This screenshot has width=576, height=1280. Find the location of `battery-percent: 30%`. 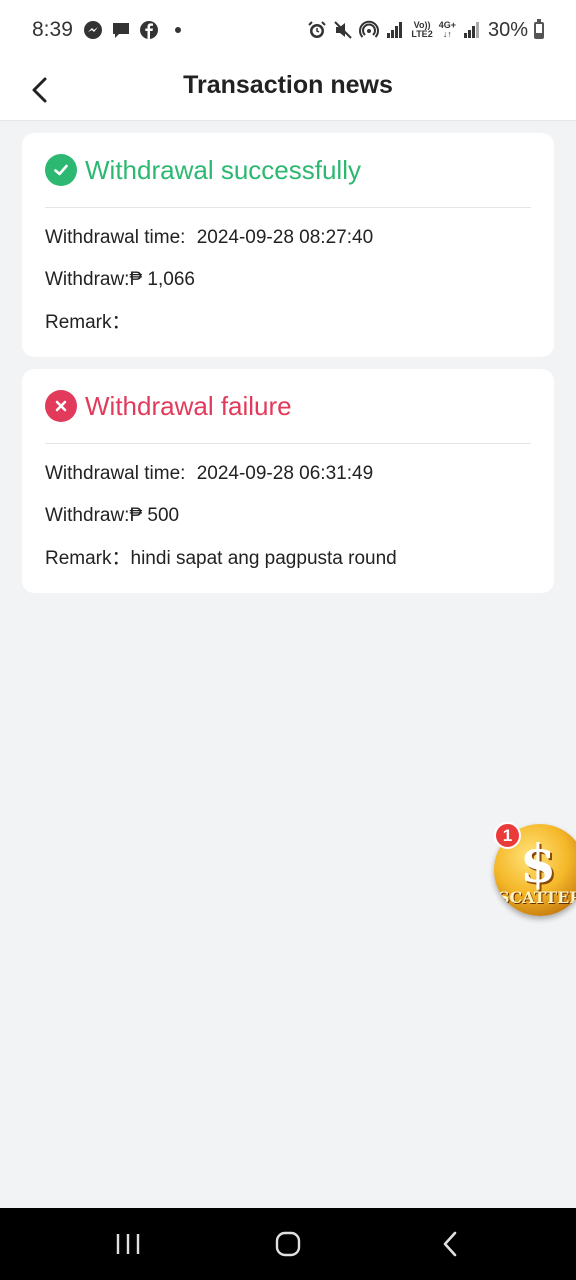

battery-percent: 30% is located at coordinates (507, 29).